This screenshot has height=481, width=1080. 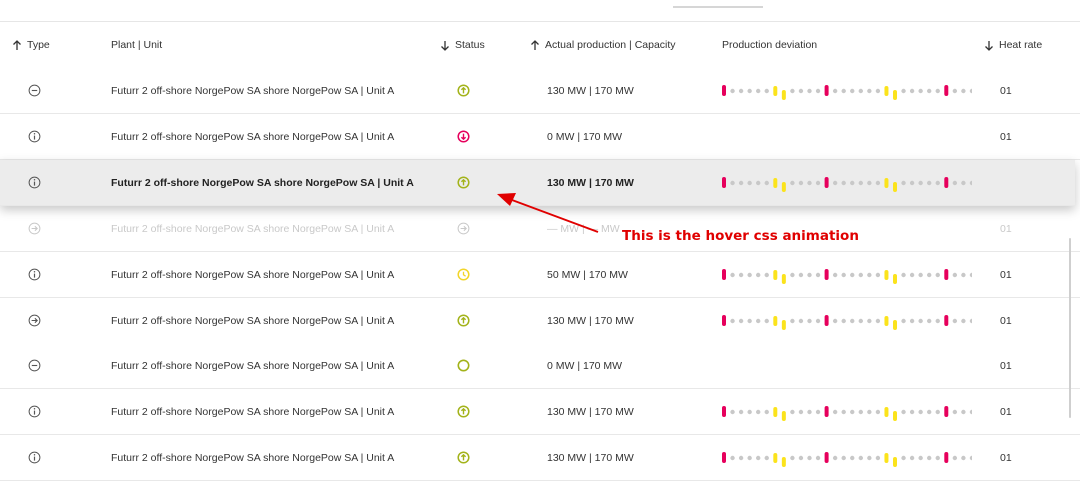 I want to click on column-header-plant-unit: Plant | Unit, so click(x=136, y=45).